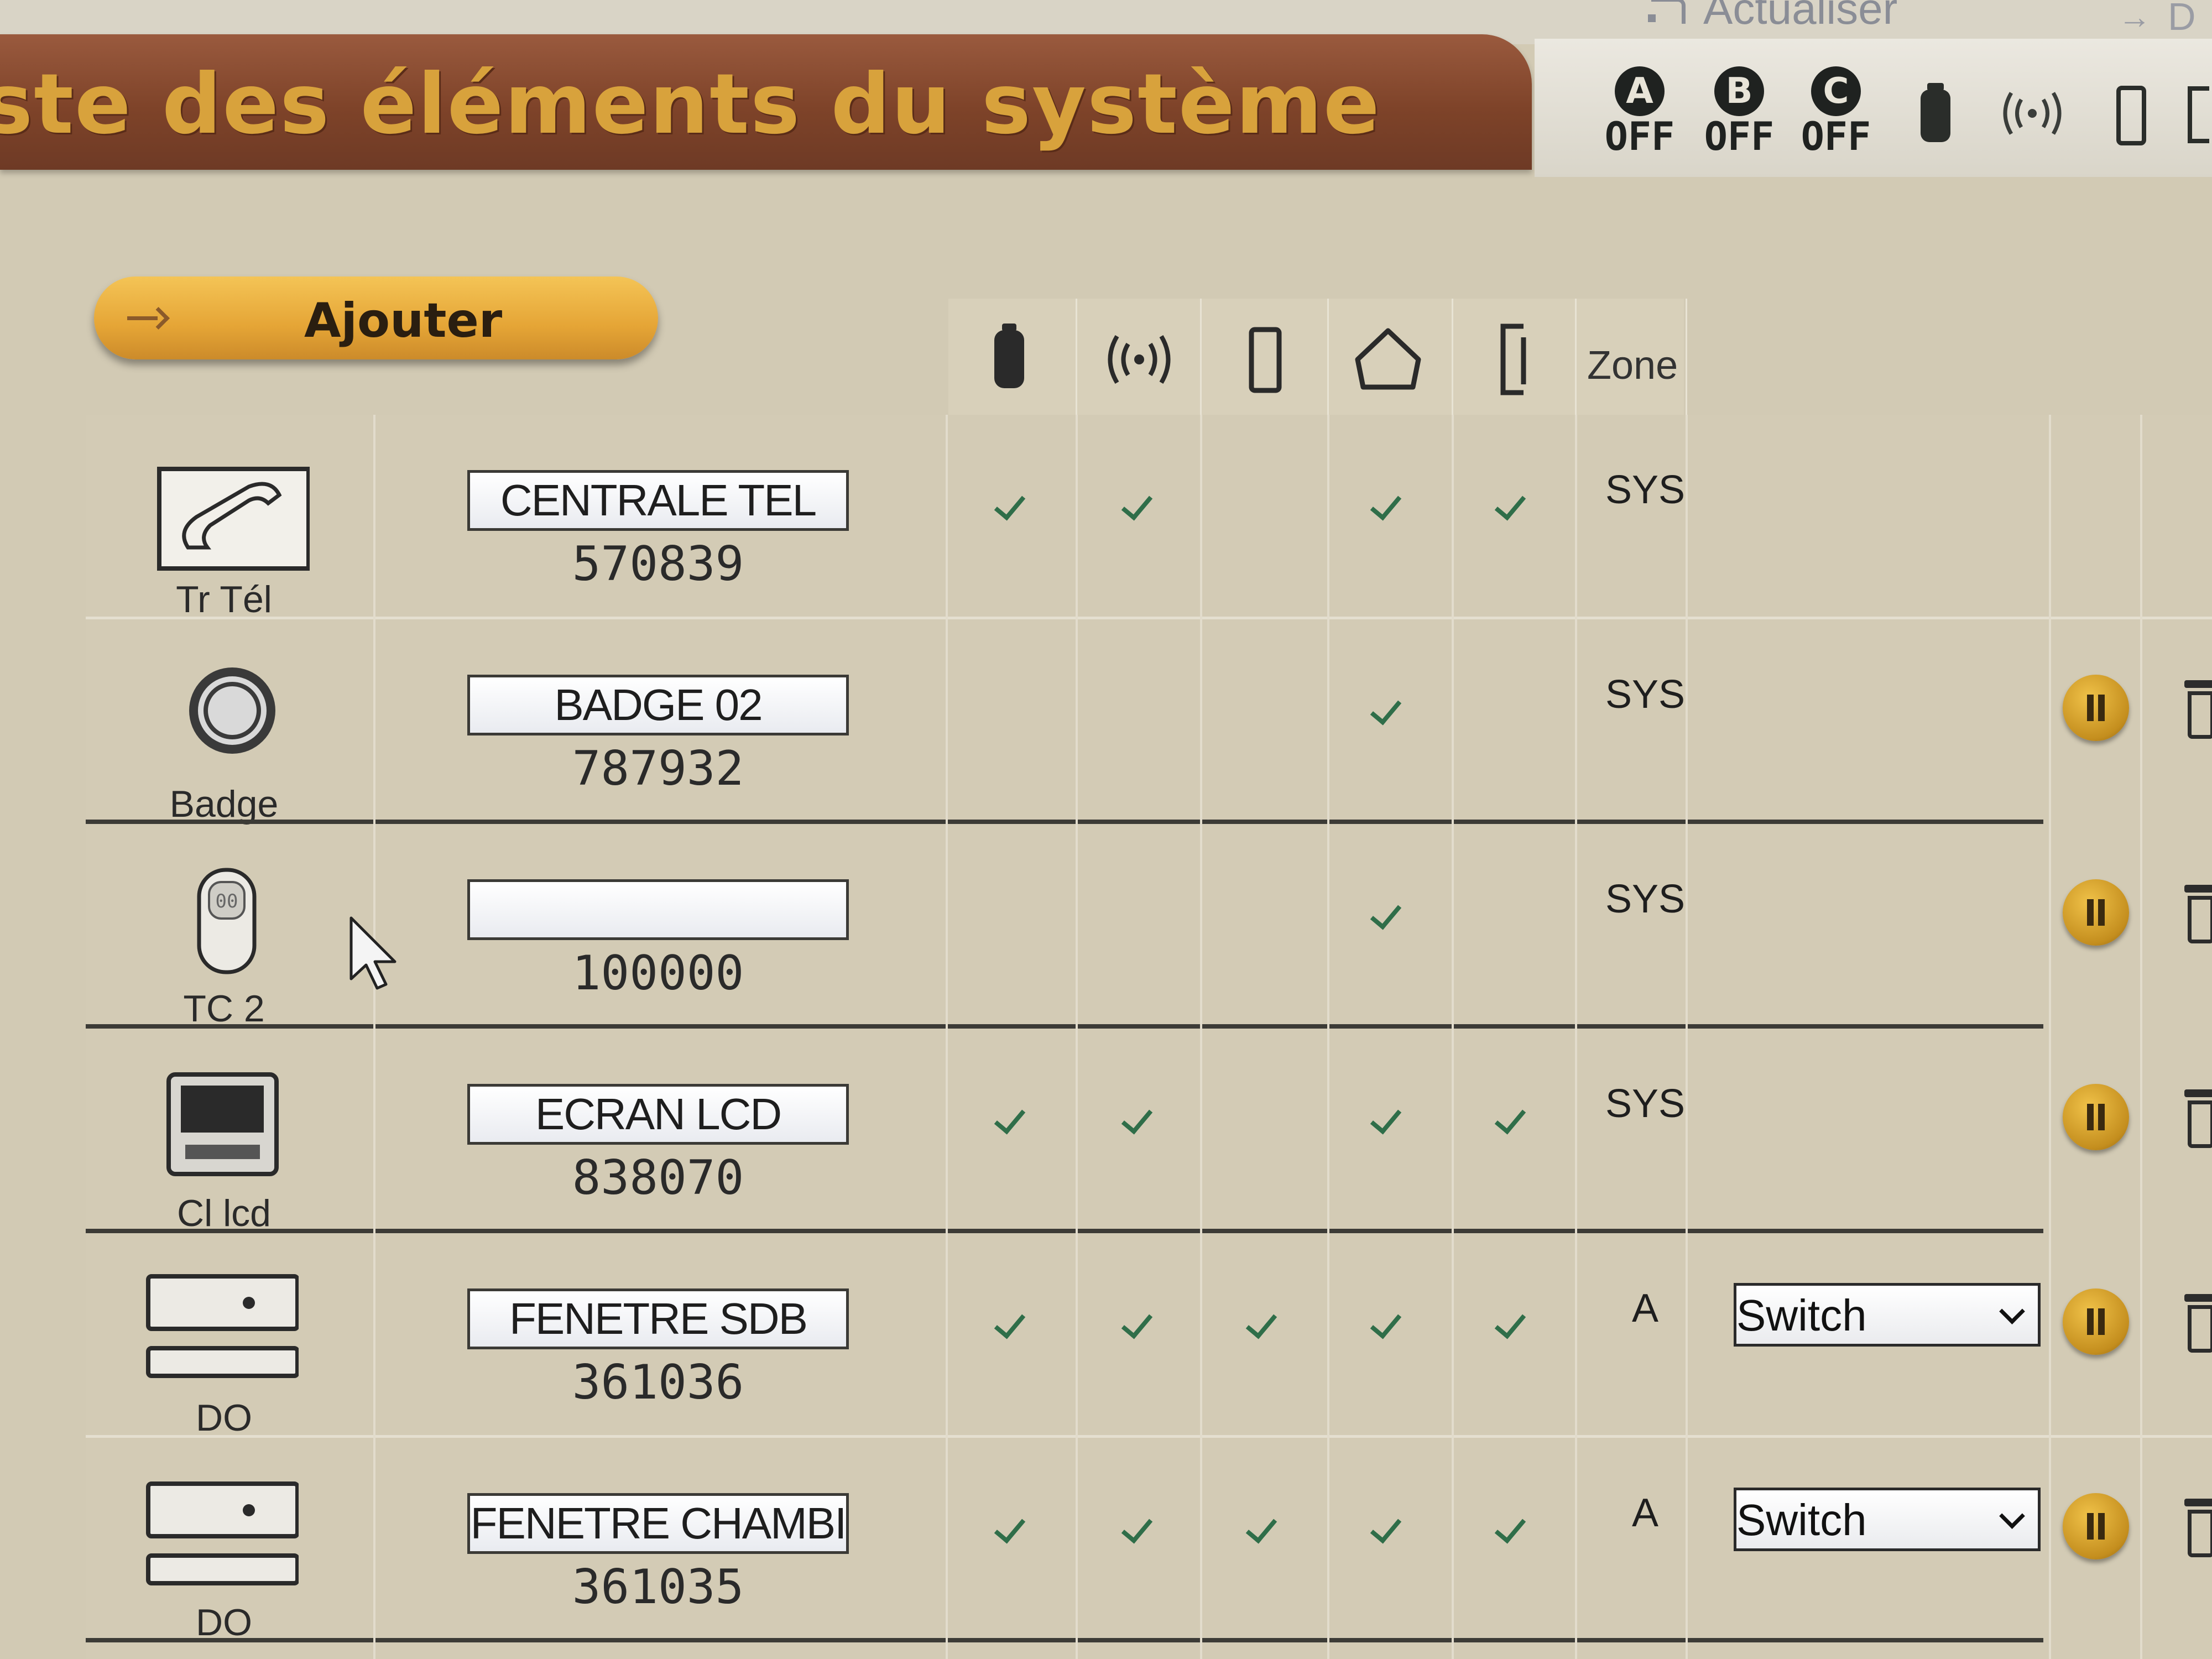 The width and height of the screenshot is (2212, 1659). Describe the element at coordinates (1009, 356) in the screenshot. I see `battery-column-icon` at that location.